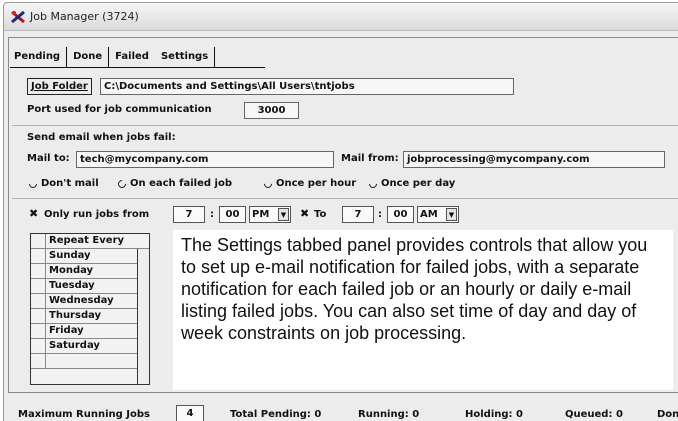 This screenshot has height=421, width=678. What do you see at coordinates (90, 361) in the screenshot?
I see `list-item` at bounding box center [90, 361].